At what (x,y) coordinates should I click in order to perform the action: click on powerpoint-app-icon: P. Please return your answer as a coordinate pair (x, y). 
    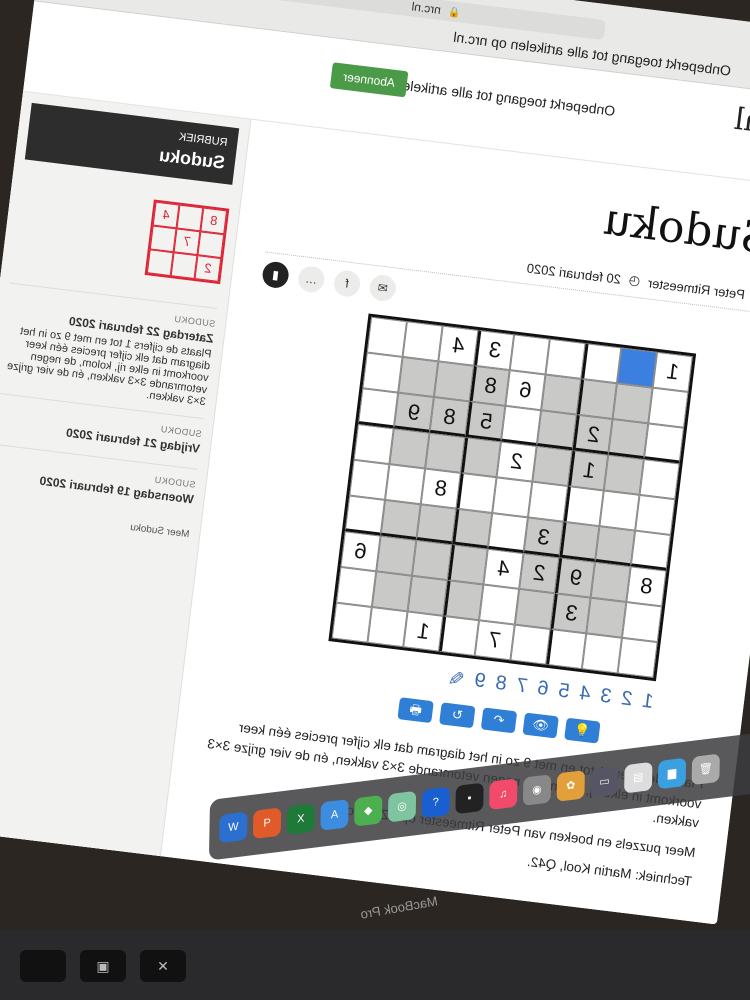
    Looking at the image, I should click on (267, 823).